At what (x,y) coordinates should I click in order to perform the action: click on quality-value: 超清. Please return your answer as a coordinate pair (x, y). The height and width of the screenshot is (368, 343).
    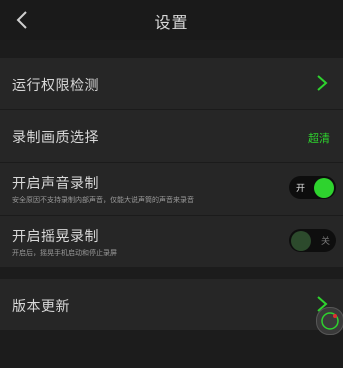
    Looking at the image, I should click on (319, 138).